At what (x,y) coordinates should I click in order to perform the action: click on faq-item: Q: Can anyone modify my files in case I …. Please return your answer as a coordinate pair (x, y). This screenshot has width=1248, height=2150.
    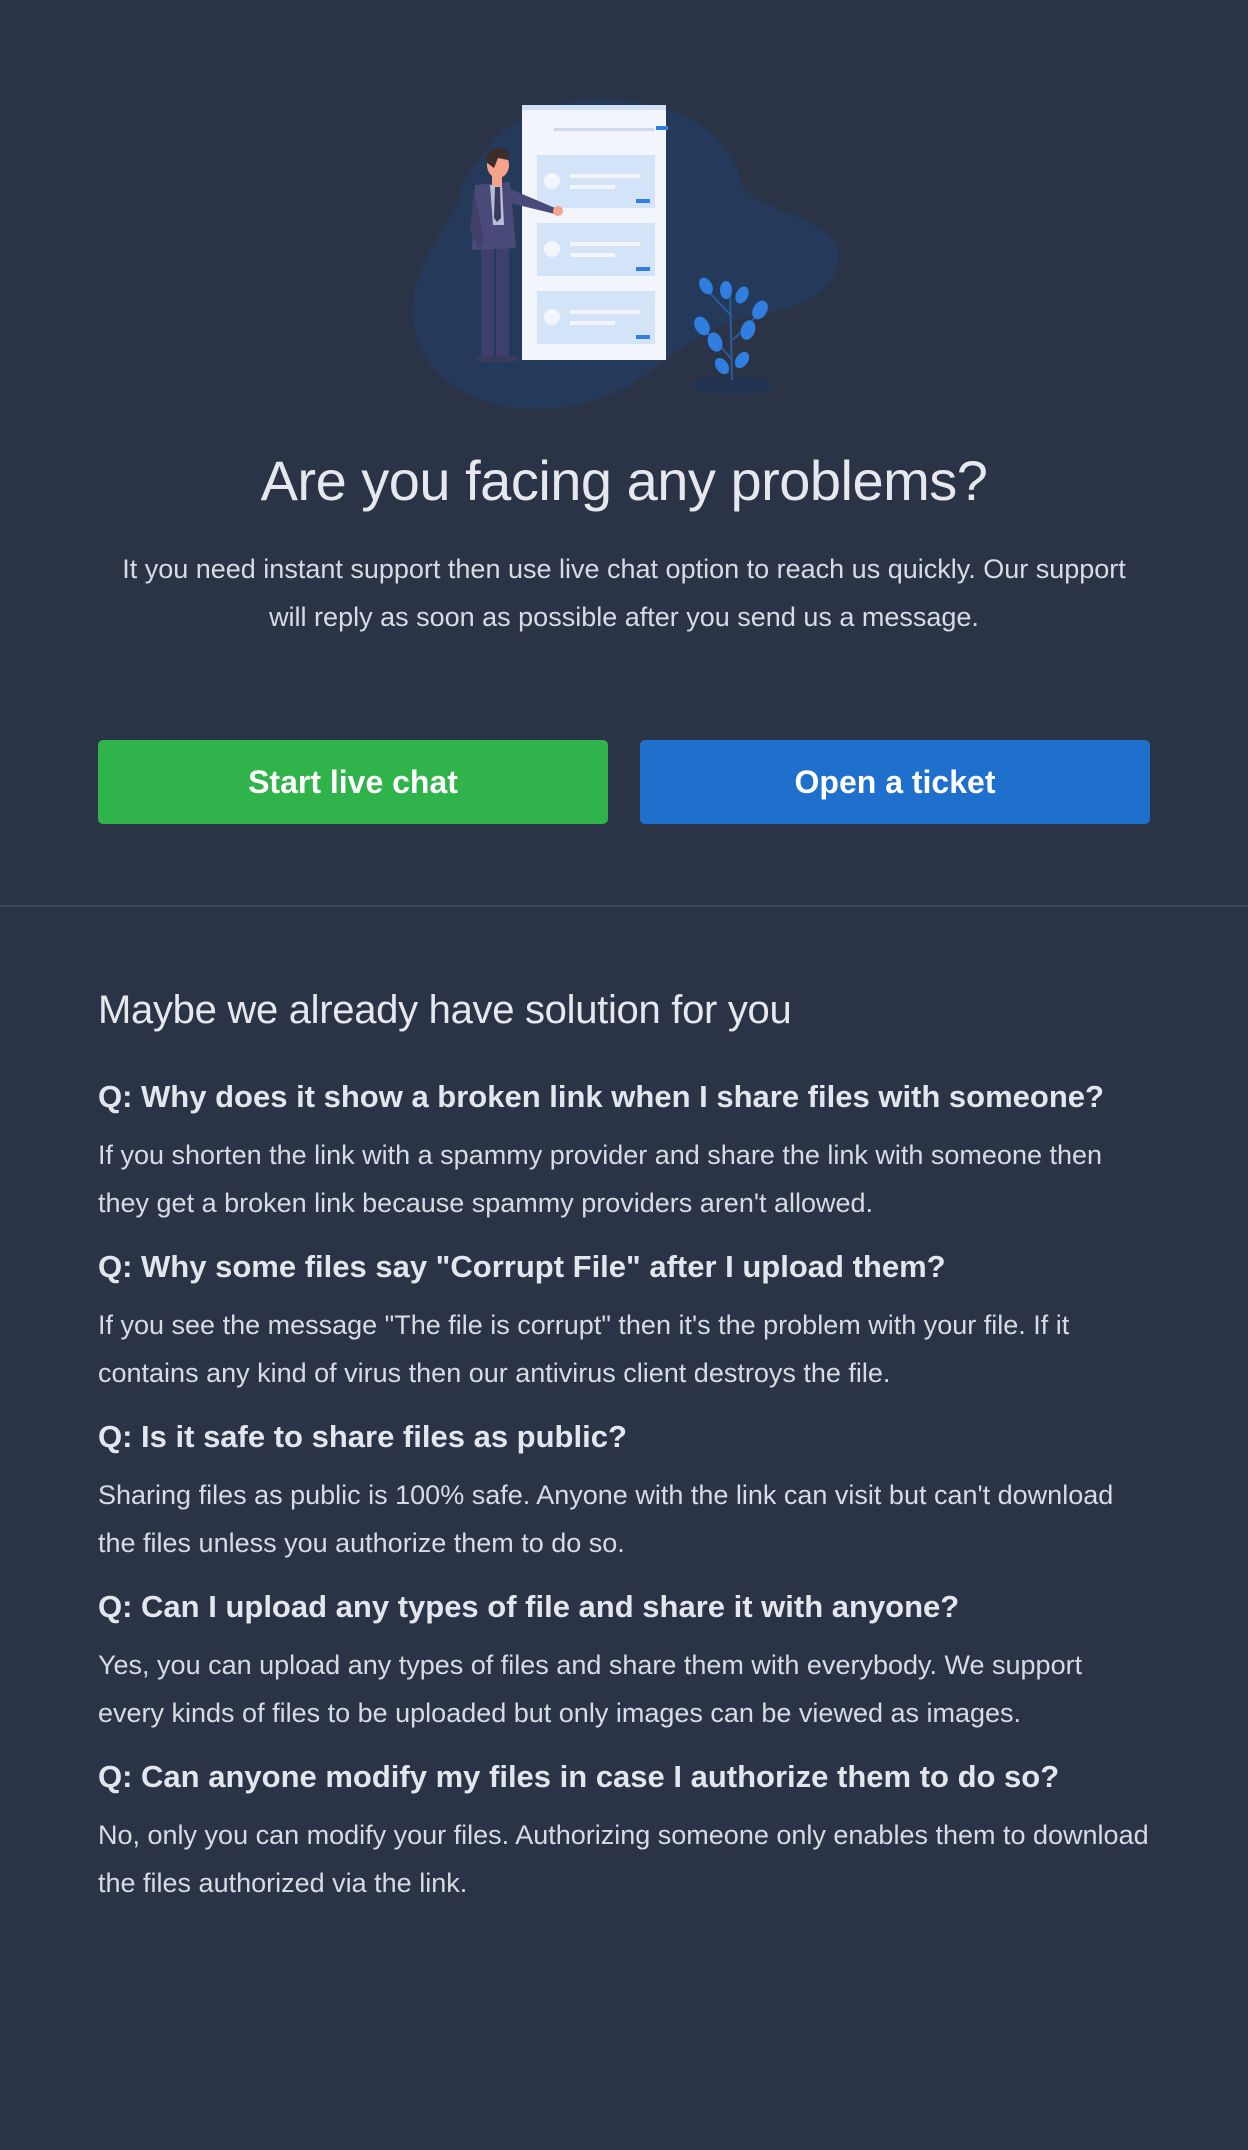
    Looking at the image, I should click on (624, 1832).